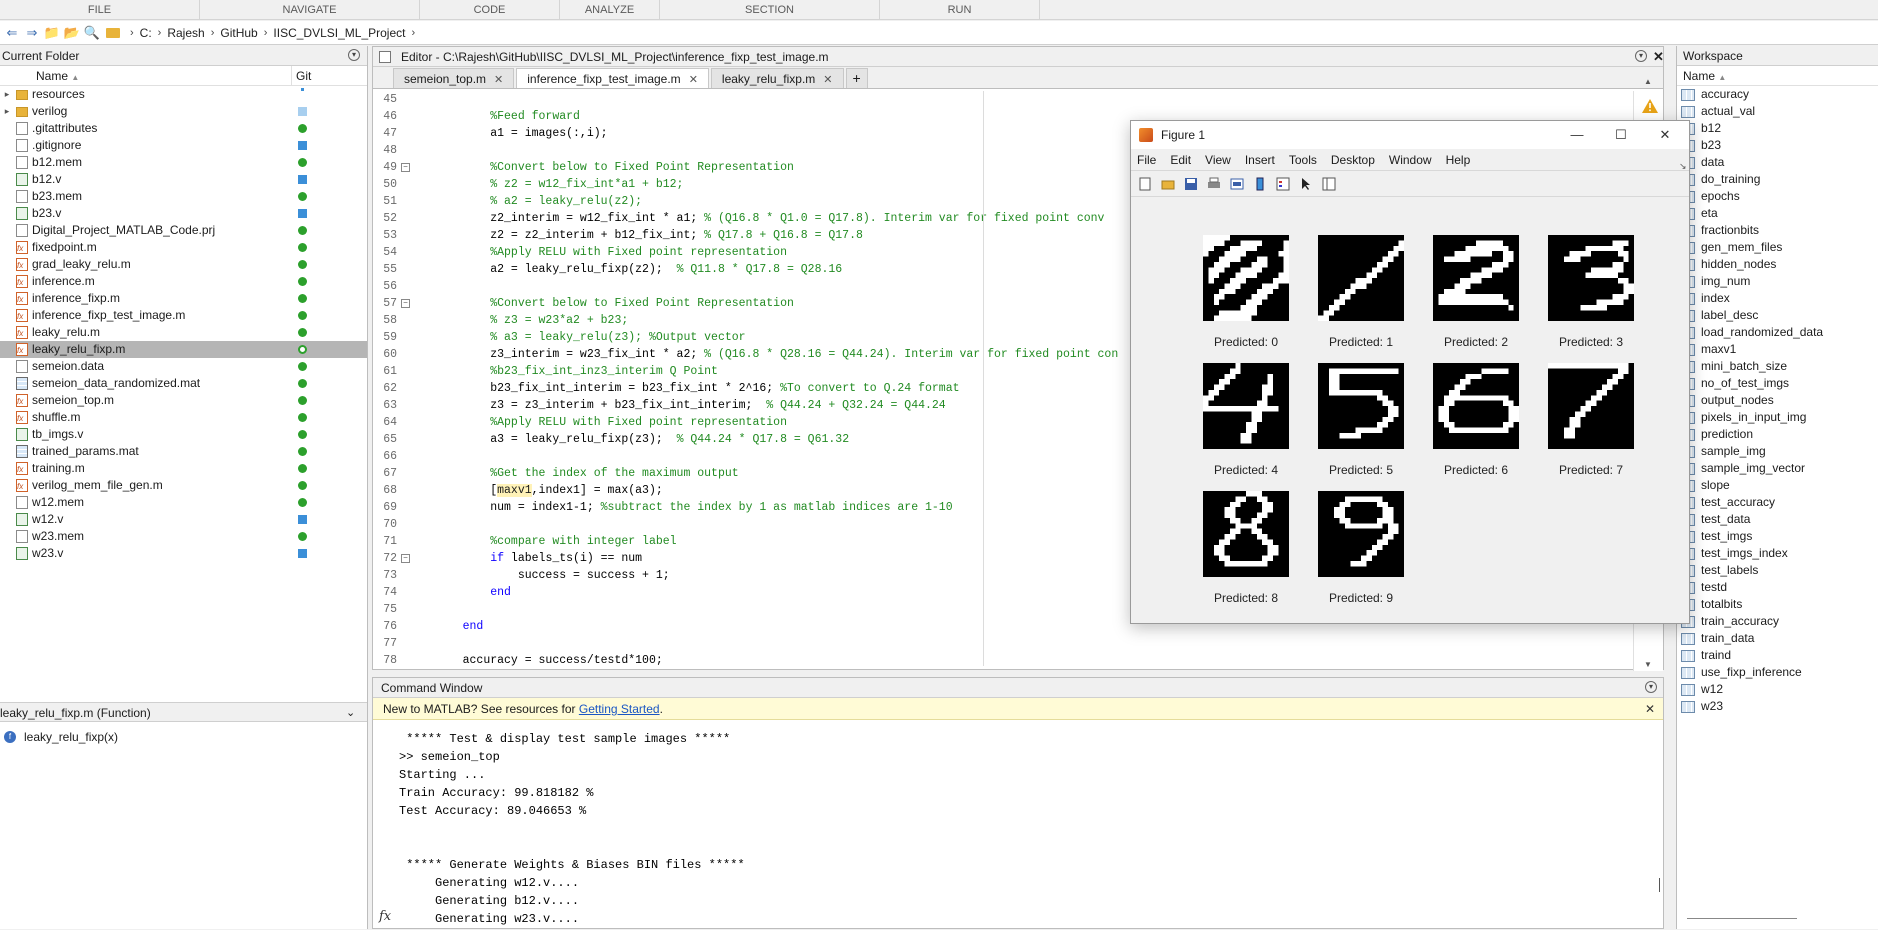 This screenshot has width=1878, height=930. Describe the element at coordinates (32, 33) in the screenshot. I see `forward-arrow-icon: ⇒` at that location.